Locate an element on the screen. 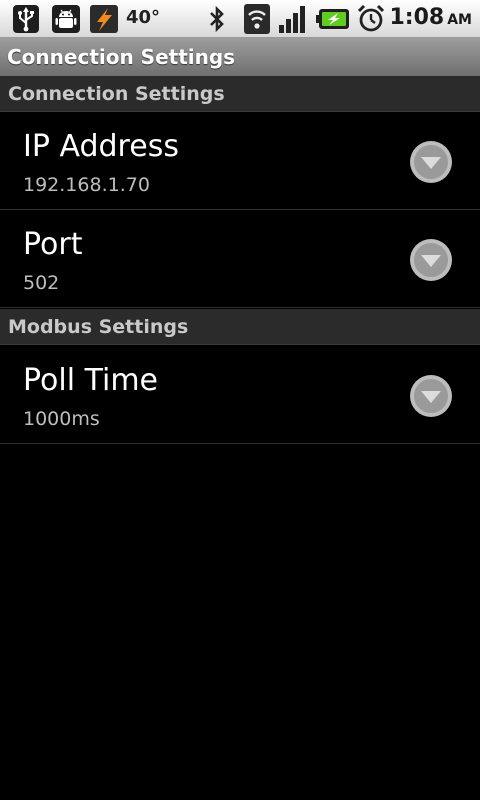 The width and height of the screenshot is (480, 800). preference-title: Port is located at coordinates (53, 244).